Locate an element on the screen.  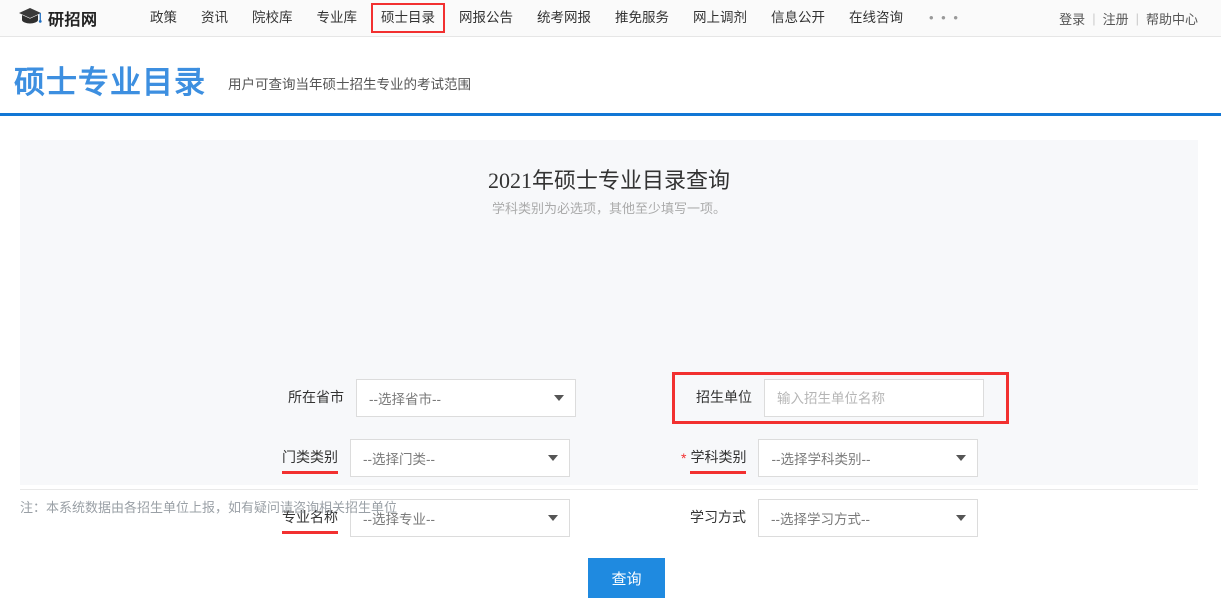
nav-item-shuoshimulu: 硕士目录 is located at coordinates (408, 18).